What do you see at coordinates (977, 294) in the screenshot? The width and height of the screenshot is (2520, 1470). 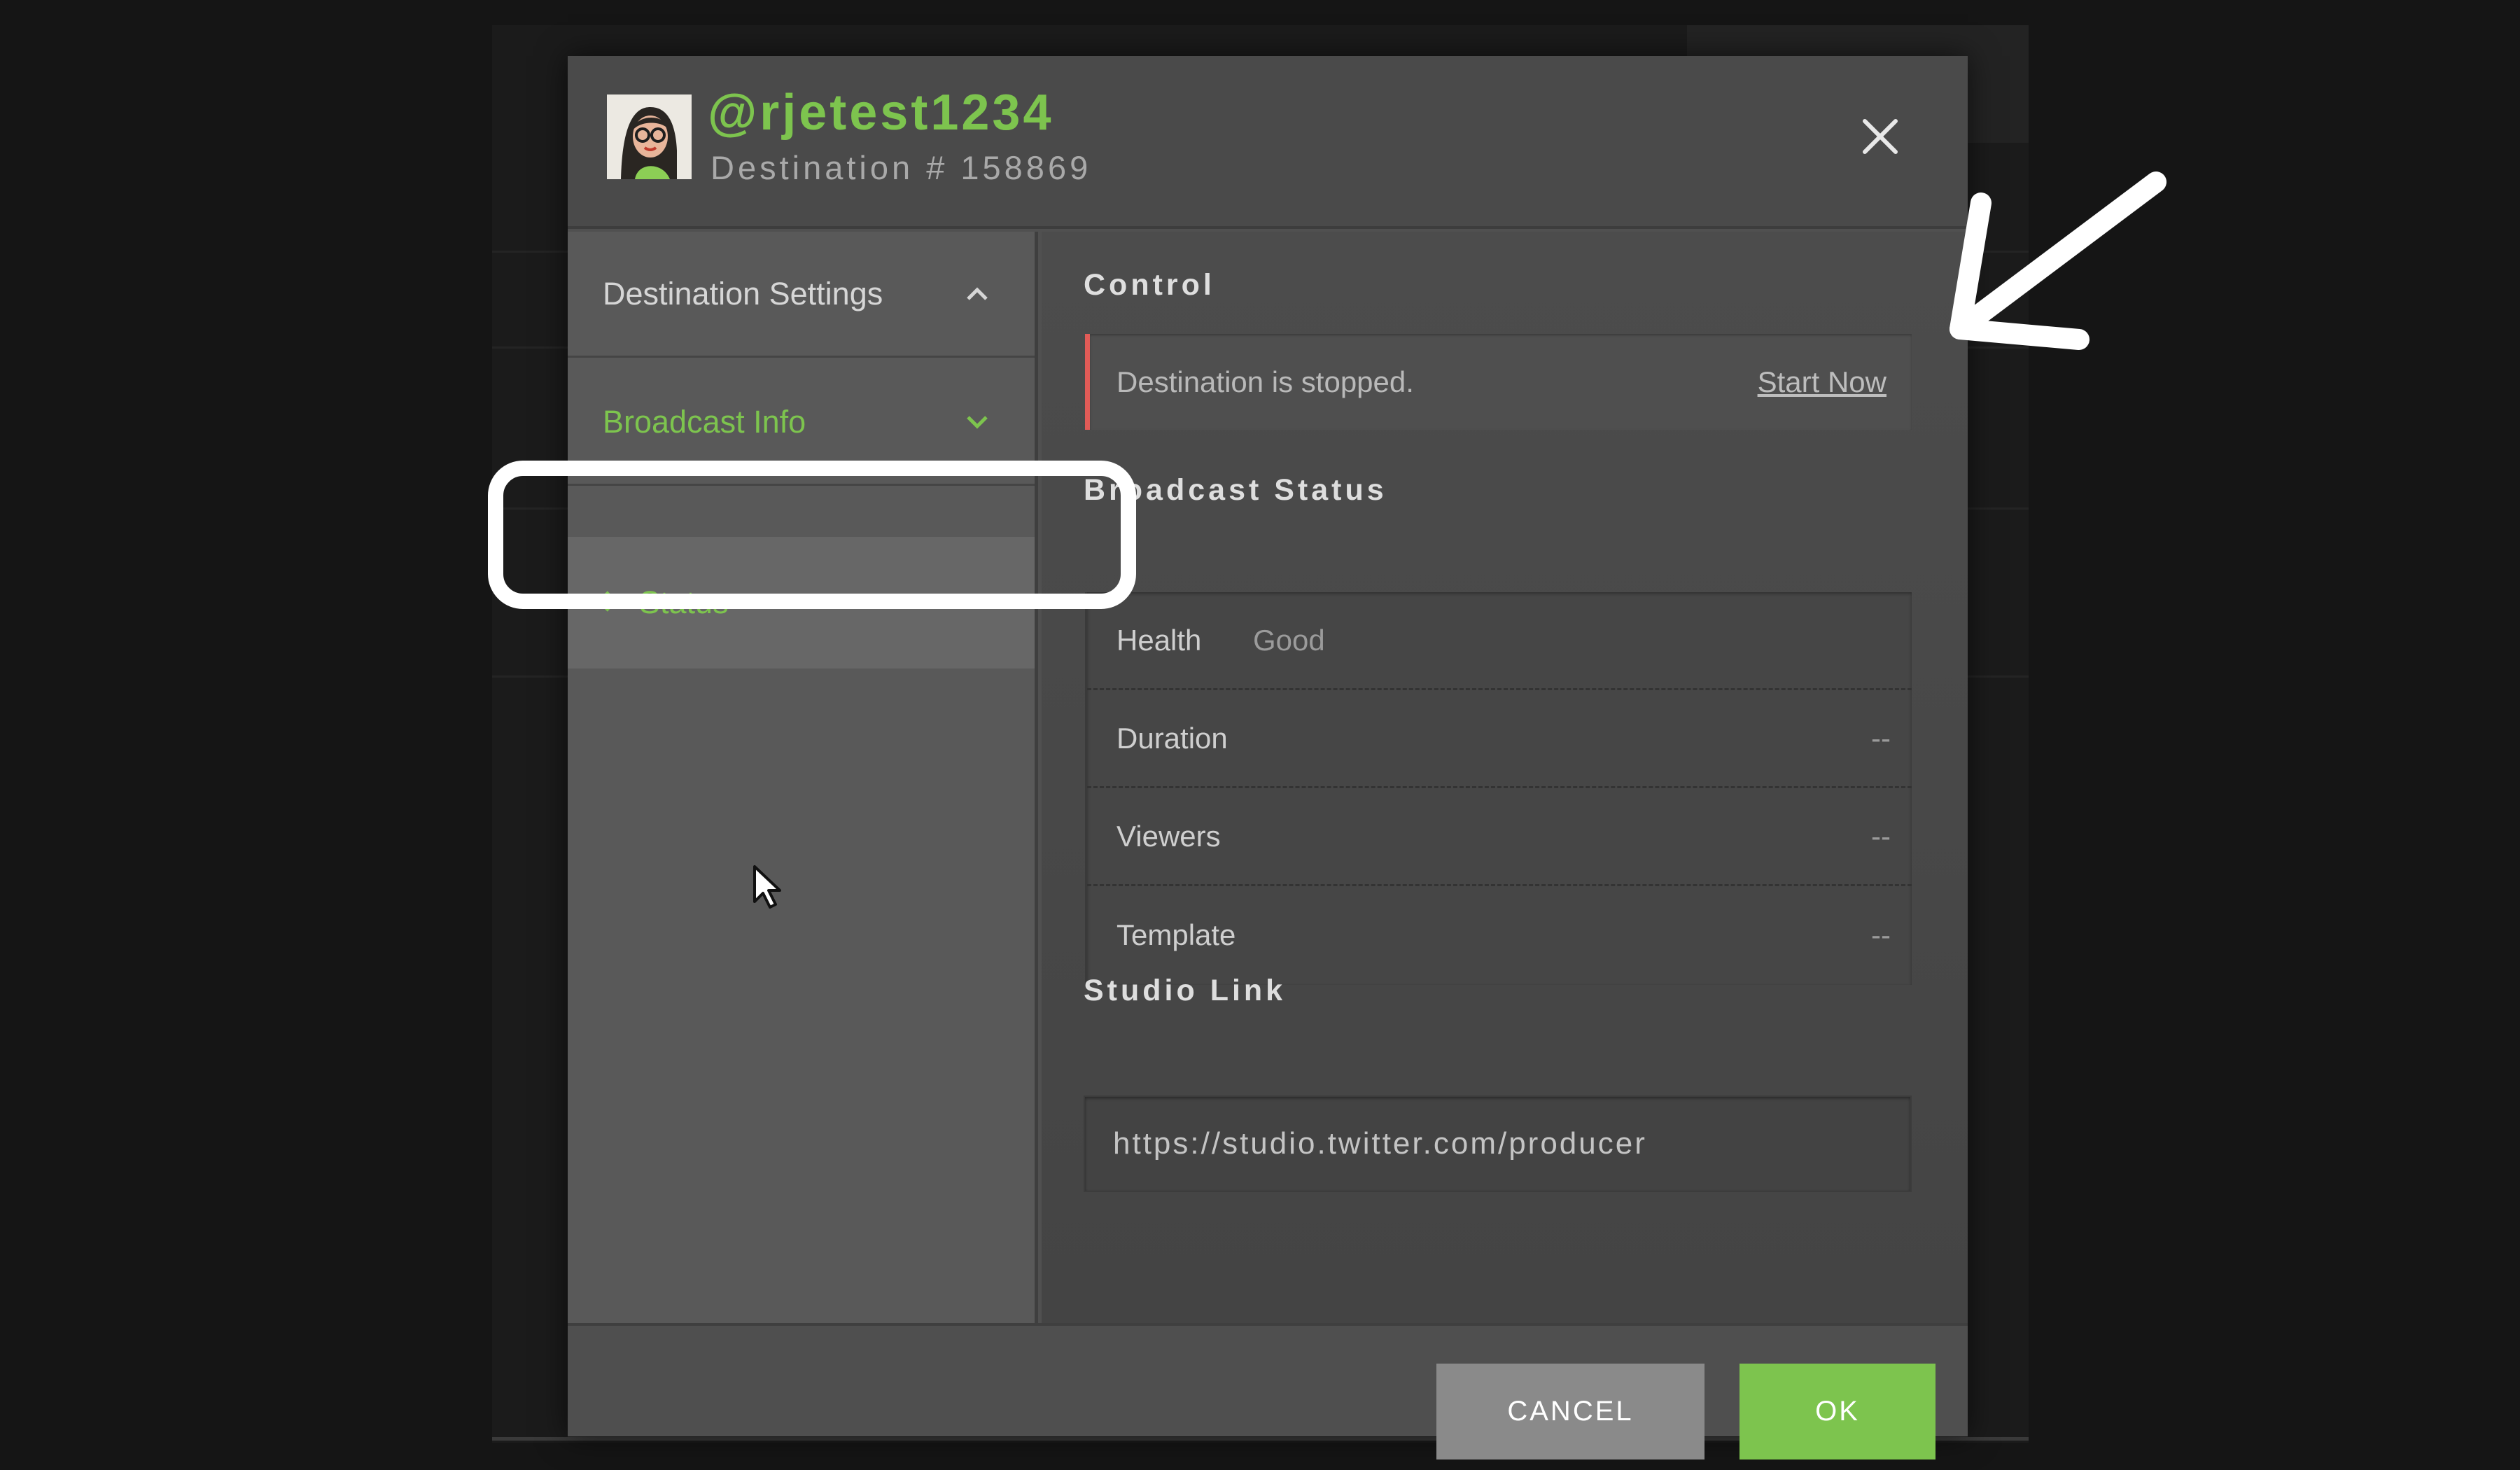 I see `chevron-up-icon` at bounding box center [977, 294].